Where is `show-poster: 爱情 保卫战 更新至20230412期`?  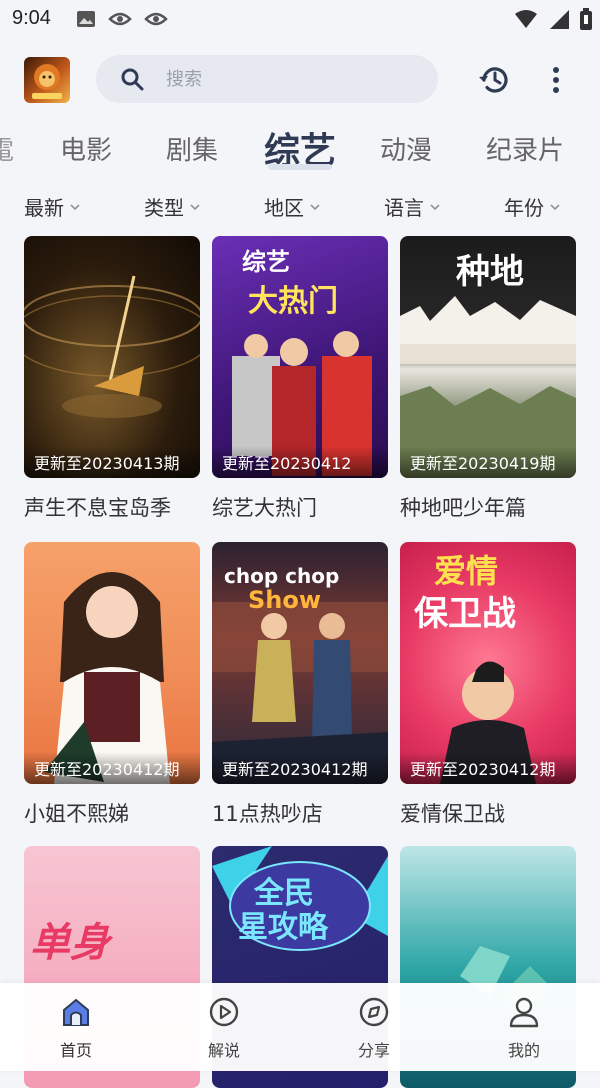 show-poster: 爱情 保卫战 更新至20230412期 is located at coordinates (488, 663).